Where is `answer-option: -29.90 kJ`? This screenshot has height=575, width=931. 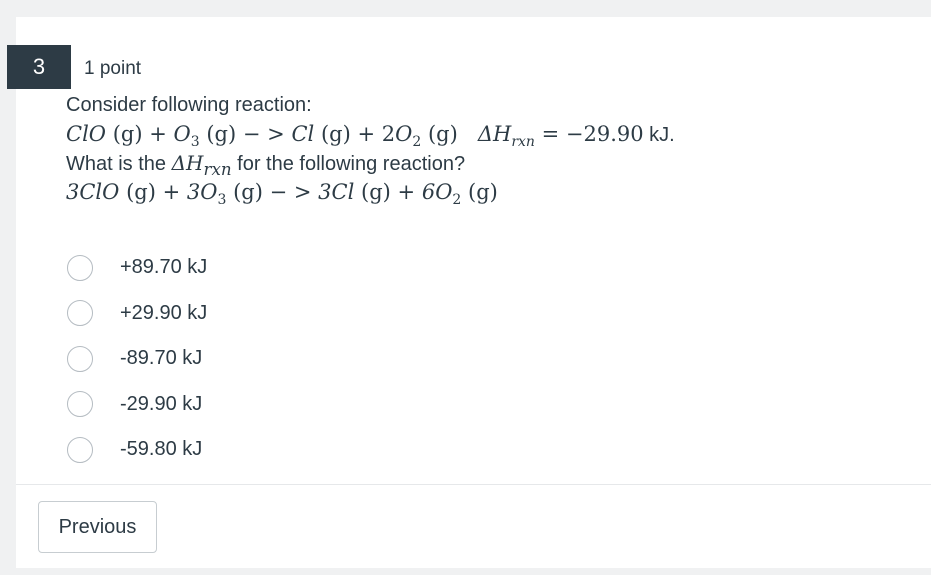 answer-option: -29.90 kJ is located at coordinates (137, 405).